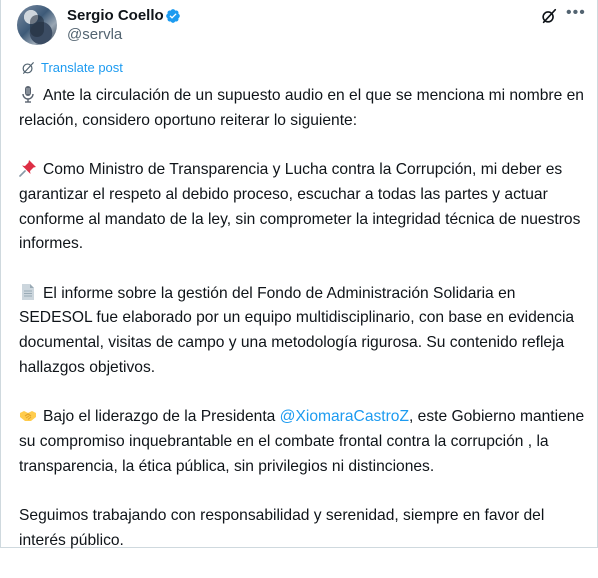 This screenshot has width=598, height=578. Describe the element at coordinates (161, 417) in the screenshot. I see `paragraph-4-text-before: Bajo el liderazgo de la Presidenta` at that location.